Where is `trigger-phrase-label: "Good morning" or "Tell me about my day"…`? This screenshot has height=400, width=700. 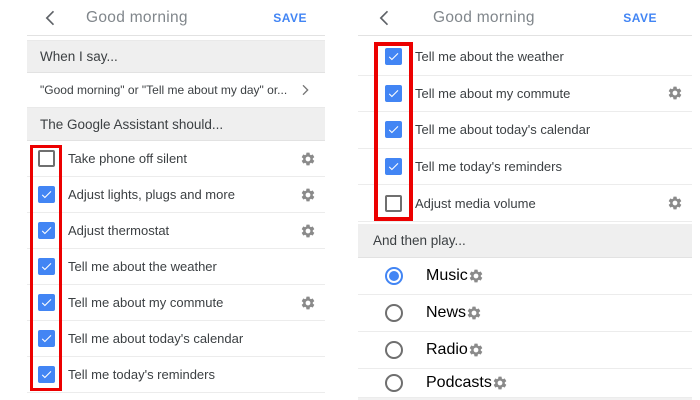
trigger-phrase-label: "Good morning" or "Tell me about my day"… is located at coordinates (164, 90).